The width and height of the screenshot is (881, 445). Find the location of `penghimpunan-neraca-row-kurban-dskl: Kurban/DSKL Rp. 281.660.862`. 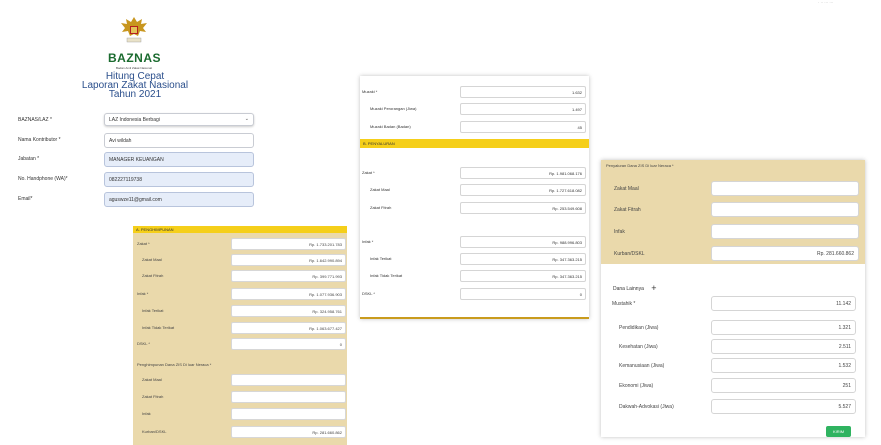

penghimpunan-neraca-row-kurban-dskl: Kurban/DSKL Rp. 281.660.862 is located at coordinates (240, 432).